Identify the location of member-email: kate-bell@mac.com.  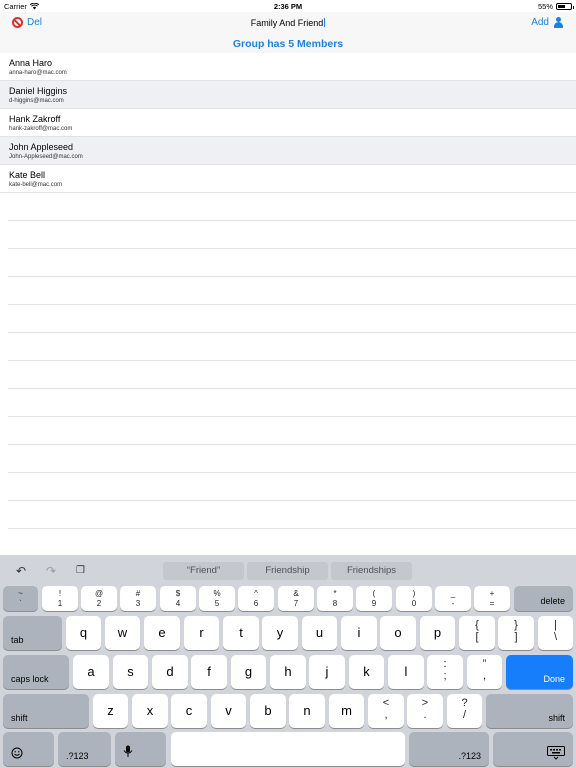
(36, 185).